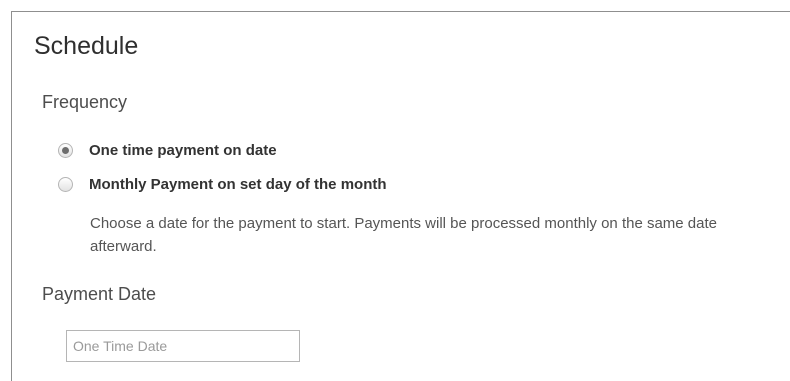 Image resolution: width=790 pixels, height=381 pixels. I want to click on one-time-payment-radio, so click(65, 150).